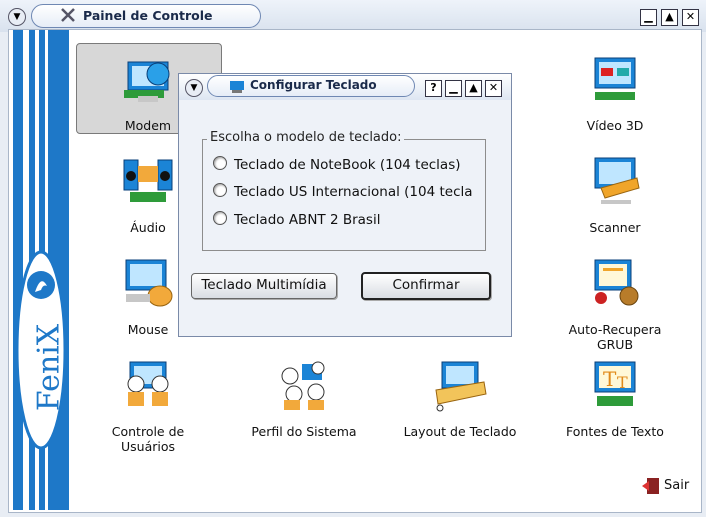 The height and width of the screenshot is (517, 706). Describe the element at coordinates (615, 78) in the screenshot. I see `video-3d-icon` at that location.